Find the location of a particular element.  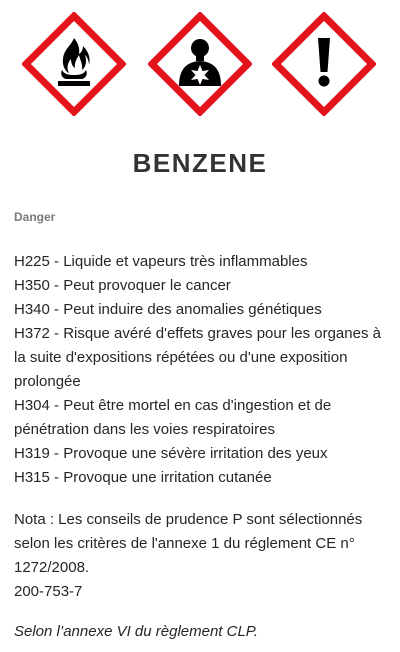

health-hazard-pictogram is located at coordinates (200, 64).